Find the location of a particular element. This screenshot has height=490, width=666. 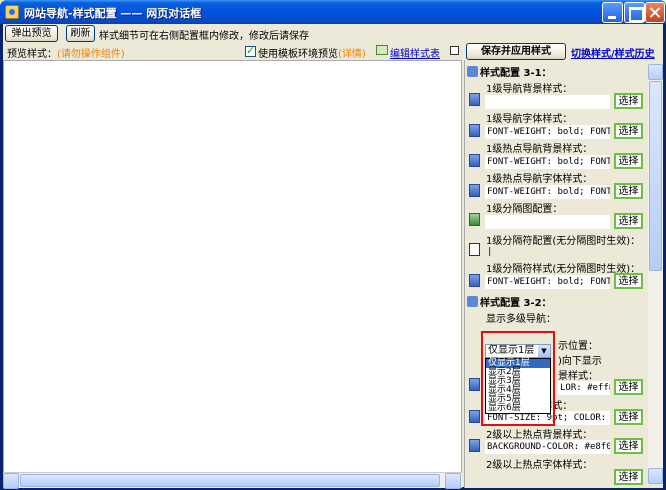

multi-level-label: 显示多级导航： is located at coordinates (521, 319).